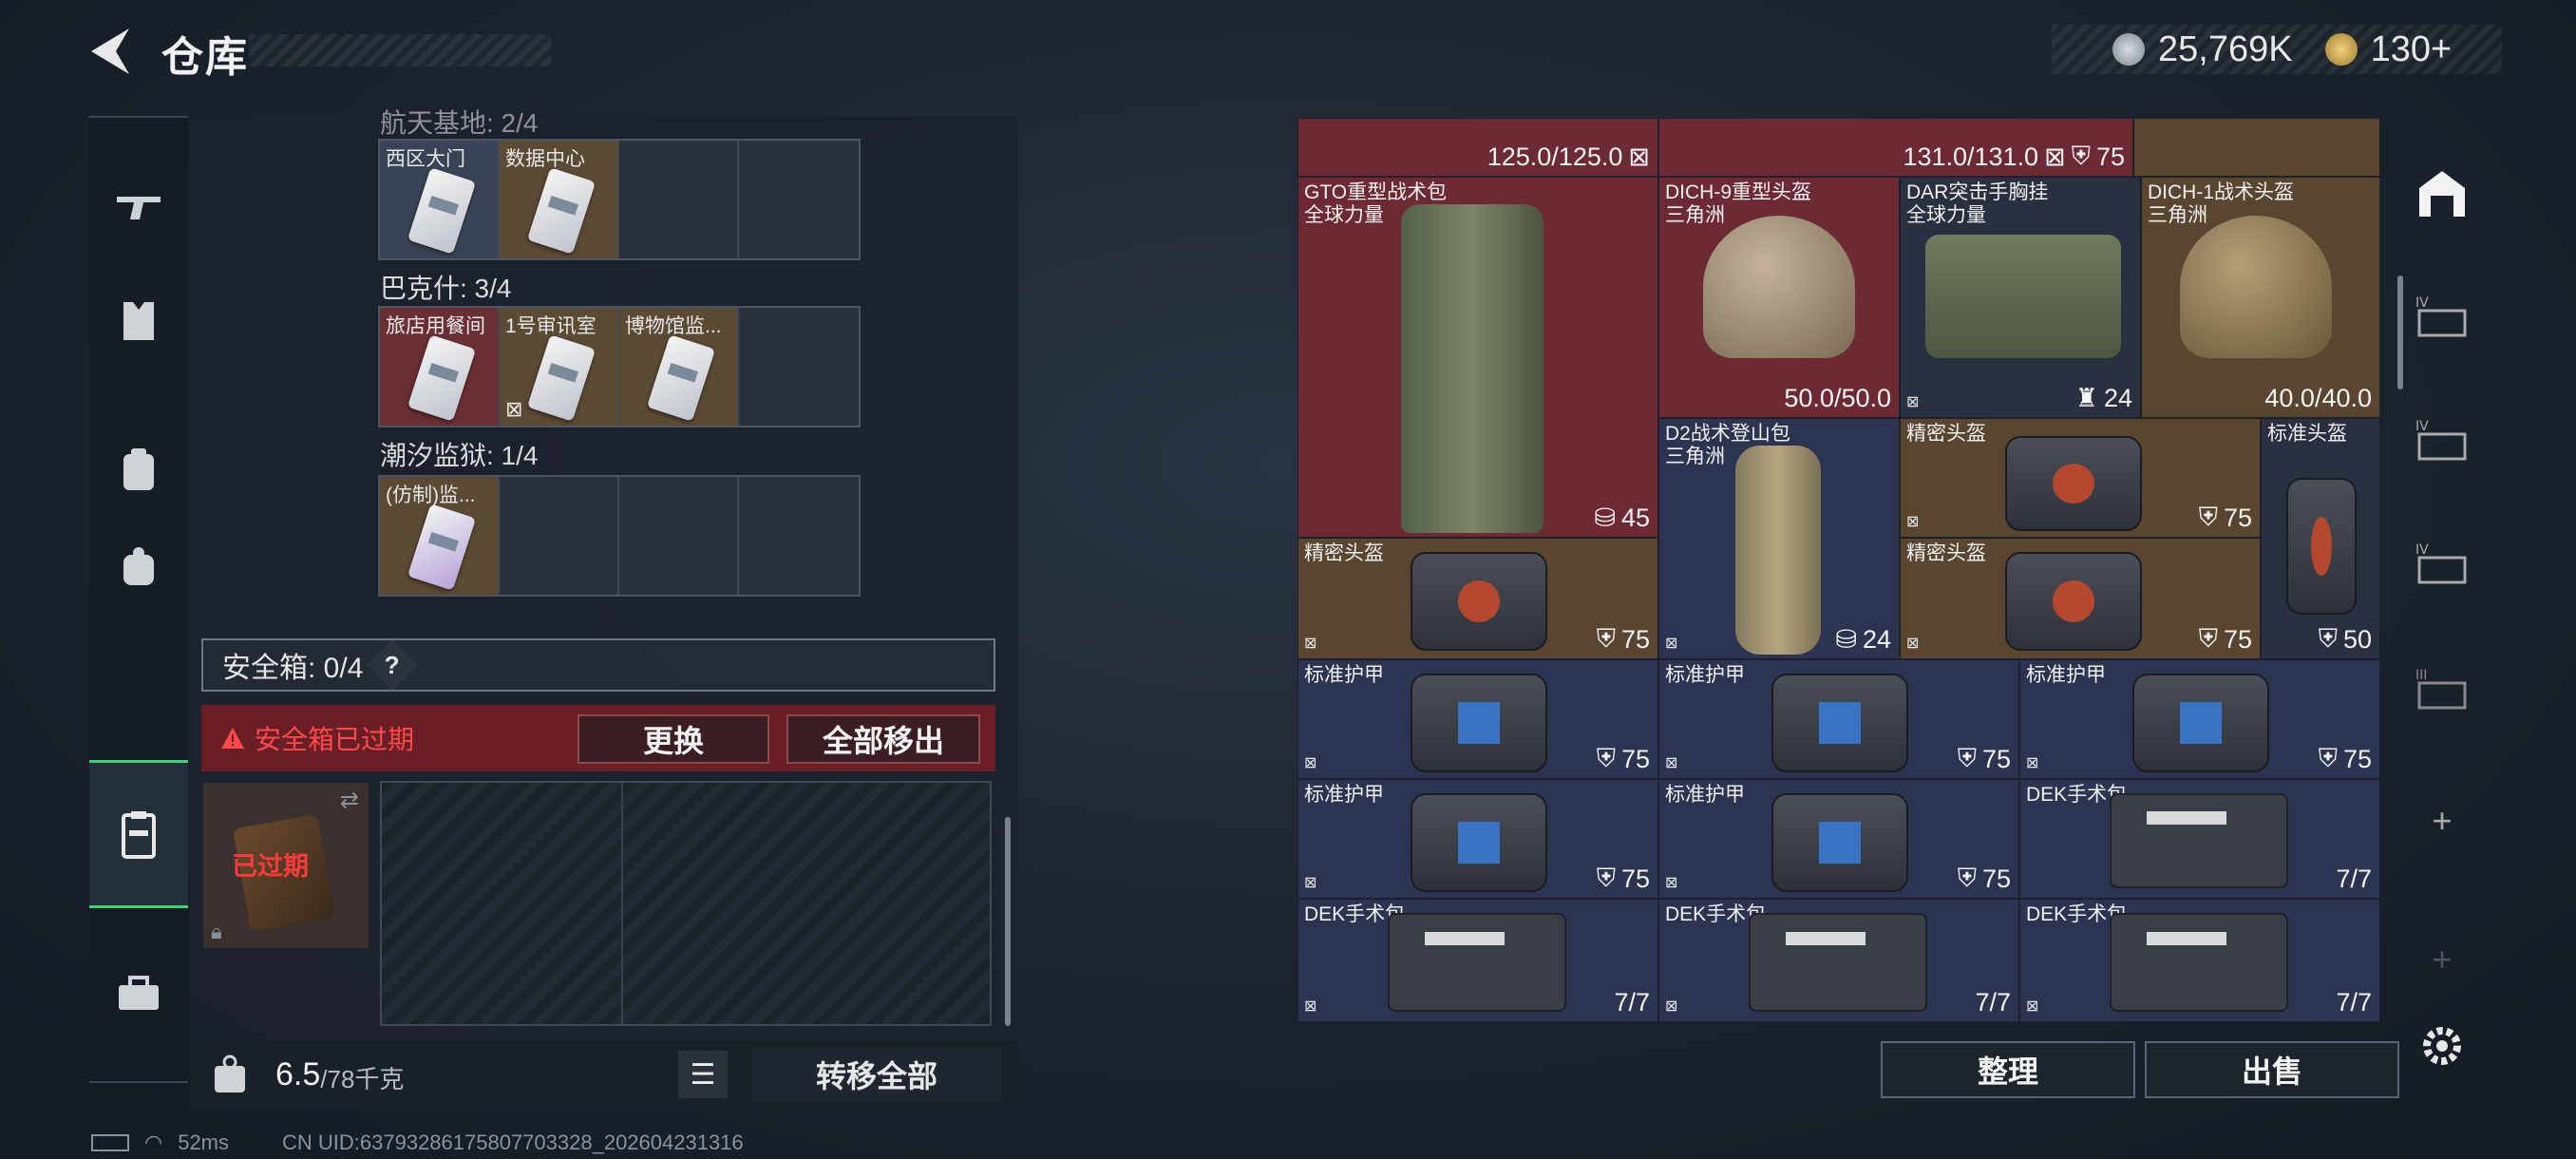 The width and height of the screenshot is (2576, 1159). I want to click on weight-bar: 6.5 /78千克 ☰ 转移全部, so click(604, 1074).